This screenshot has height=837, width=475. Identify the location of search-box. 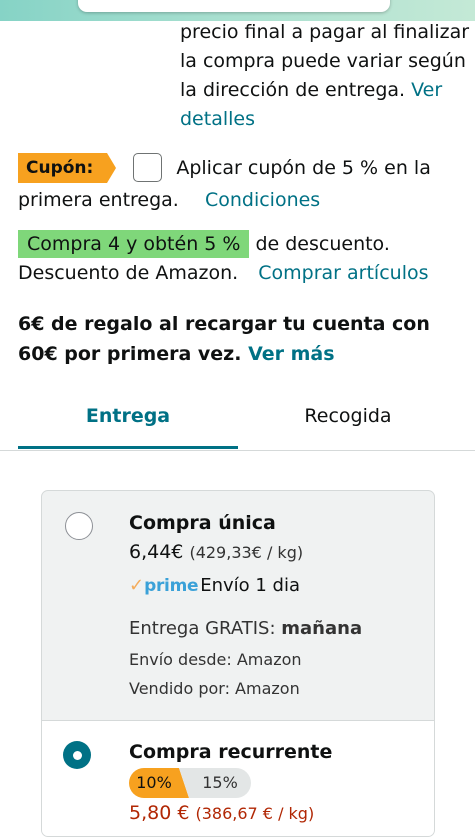
(234, 6).